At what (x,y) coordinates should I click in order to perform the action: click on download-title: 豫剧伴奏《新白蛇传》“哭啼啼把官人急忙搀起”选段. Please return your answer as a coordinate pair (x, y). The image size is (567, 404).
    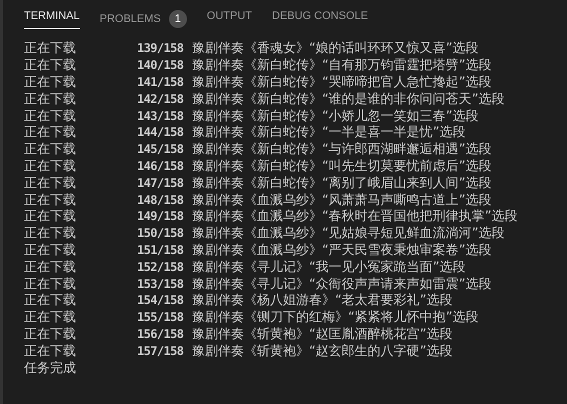
    Looking at the image, I should click on (342, 82).